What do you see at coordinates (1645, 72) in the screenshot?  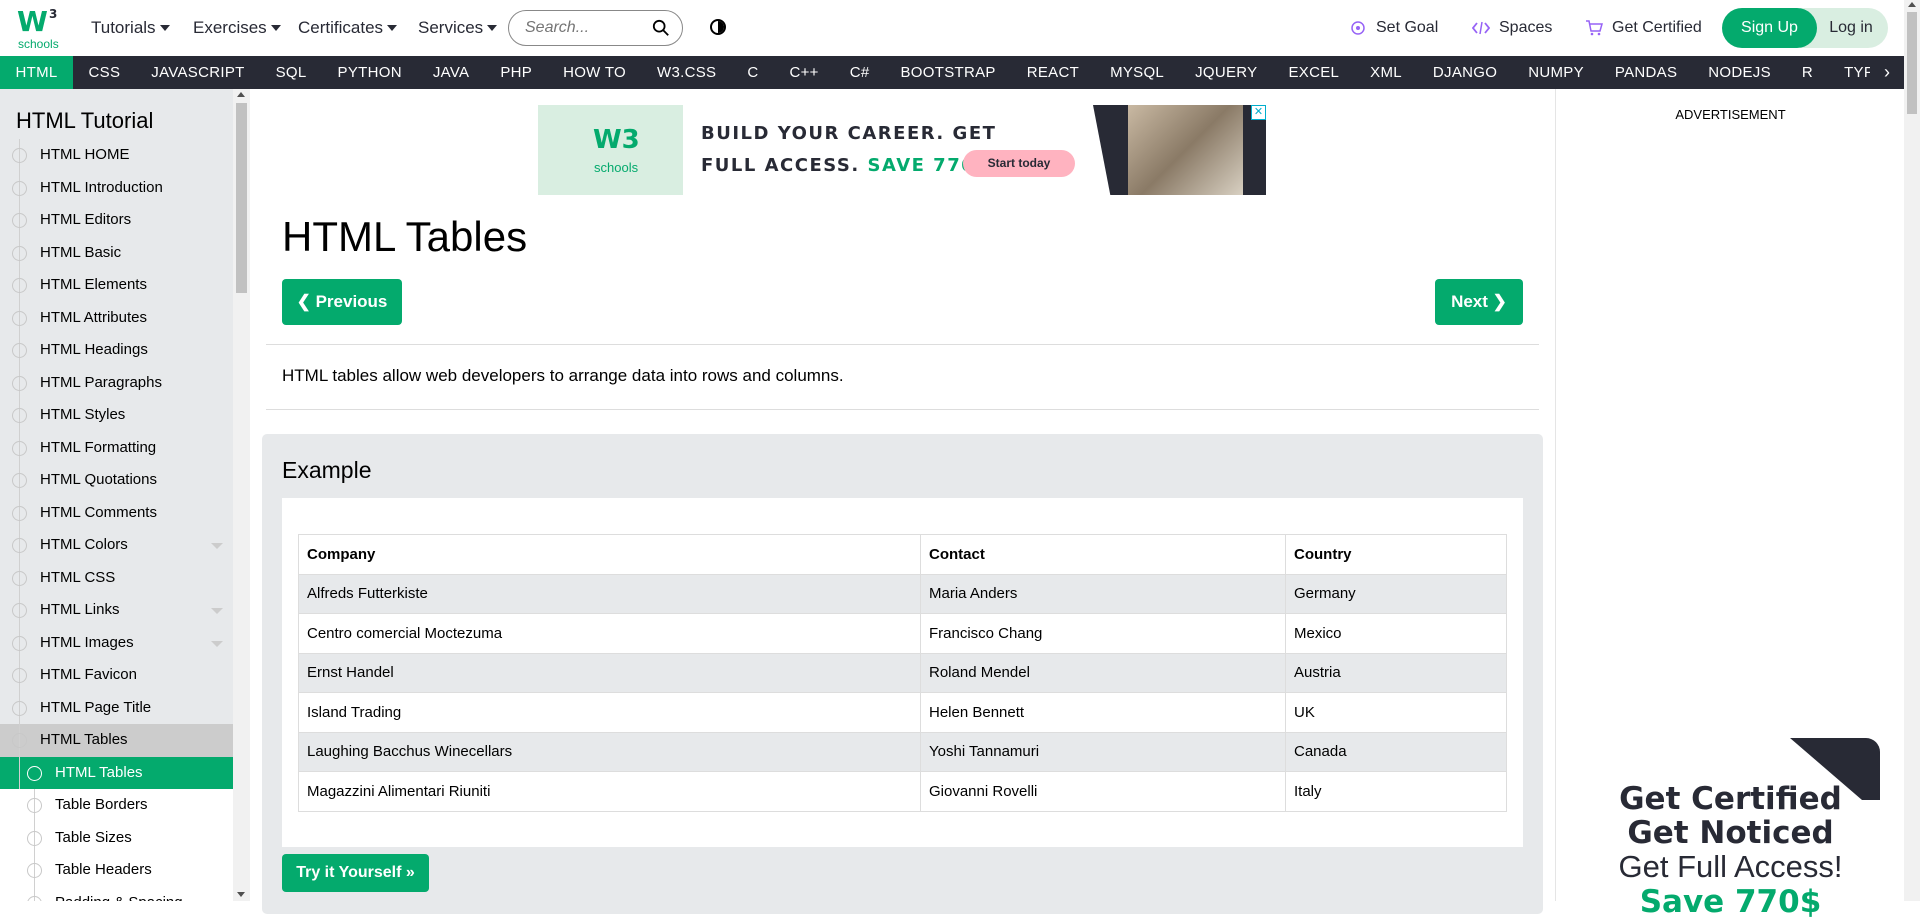 I see `nav-item-pandas: PANDAS` at bounding box center [1645, 72].